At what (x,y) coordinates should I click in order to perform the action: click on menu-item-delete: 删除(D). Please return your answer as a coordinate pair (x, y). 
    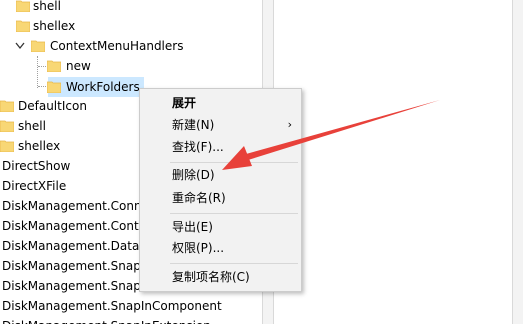
    Looking at the image, I should click on (220, 175).